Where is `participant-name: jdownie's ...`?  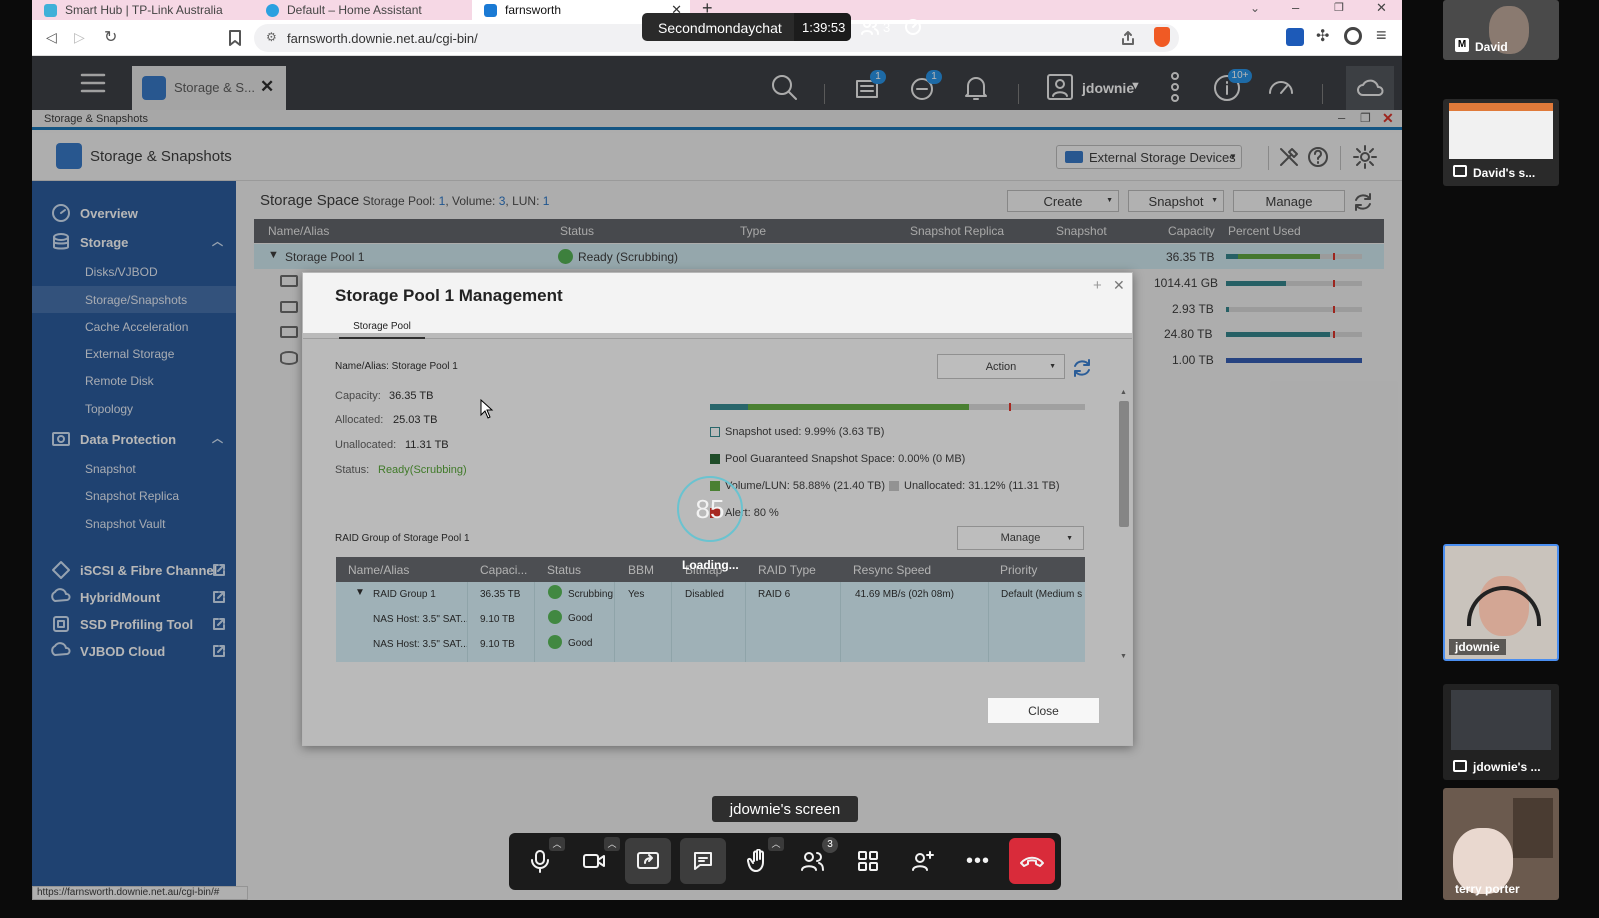 participant-name: jdownie's ... is located at coordinates (1507, 767).